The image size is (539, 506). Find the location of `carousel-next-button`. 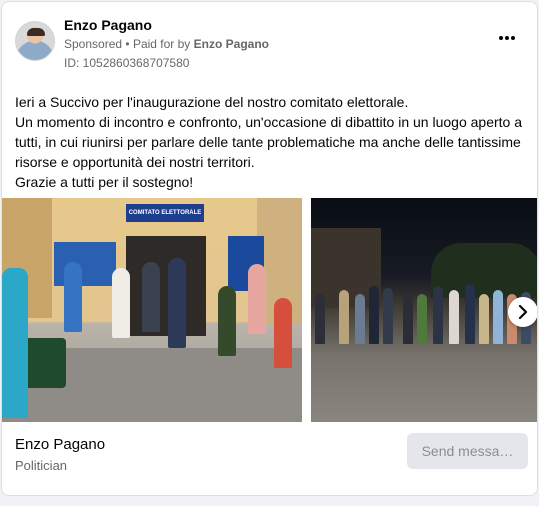

carousel-next-button is located at coordinates (522, 312).